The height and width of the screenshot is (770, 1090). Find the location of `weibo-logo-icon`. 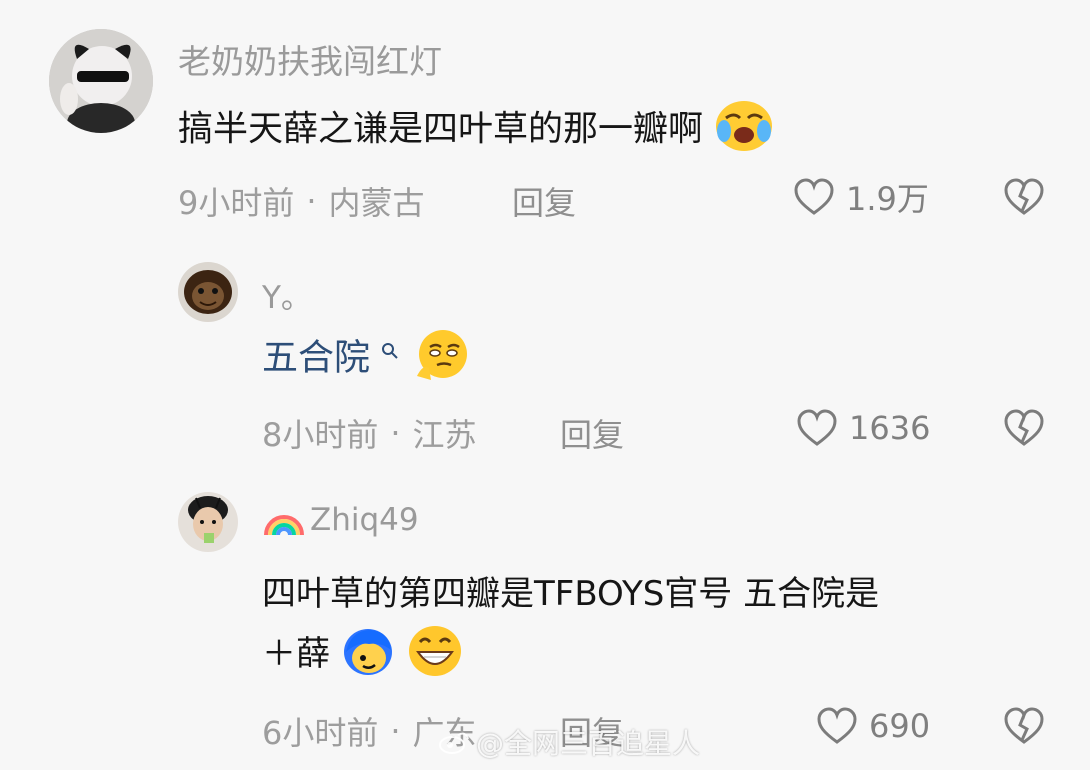

weibo-logo-icon is located at coordinates (454, 742).